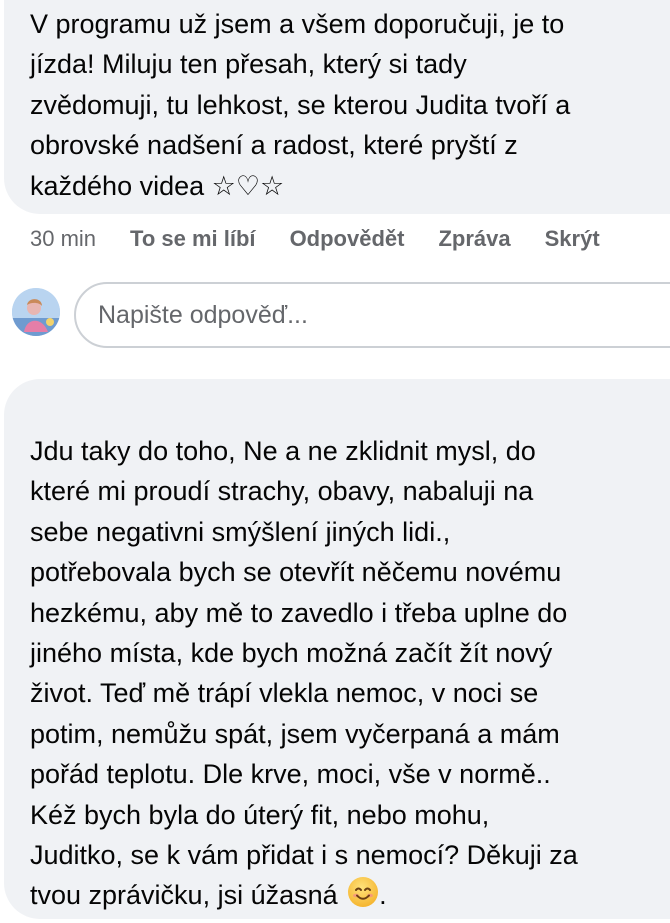 This screenshot has height=923, width=670. What do you see at coordinates (63, 238) in the screenshot?
I see `comment-timestamp: 30 min` at bounding box center [63, 238].